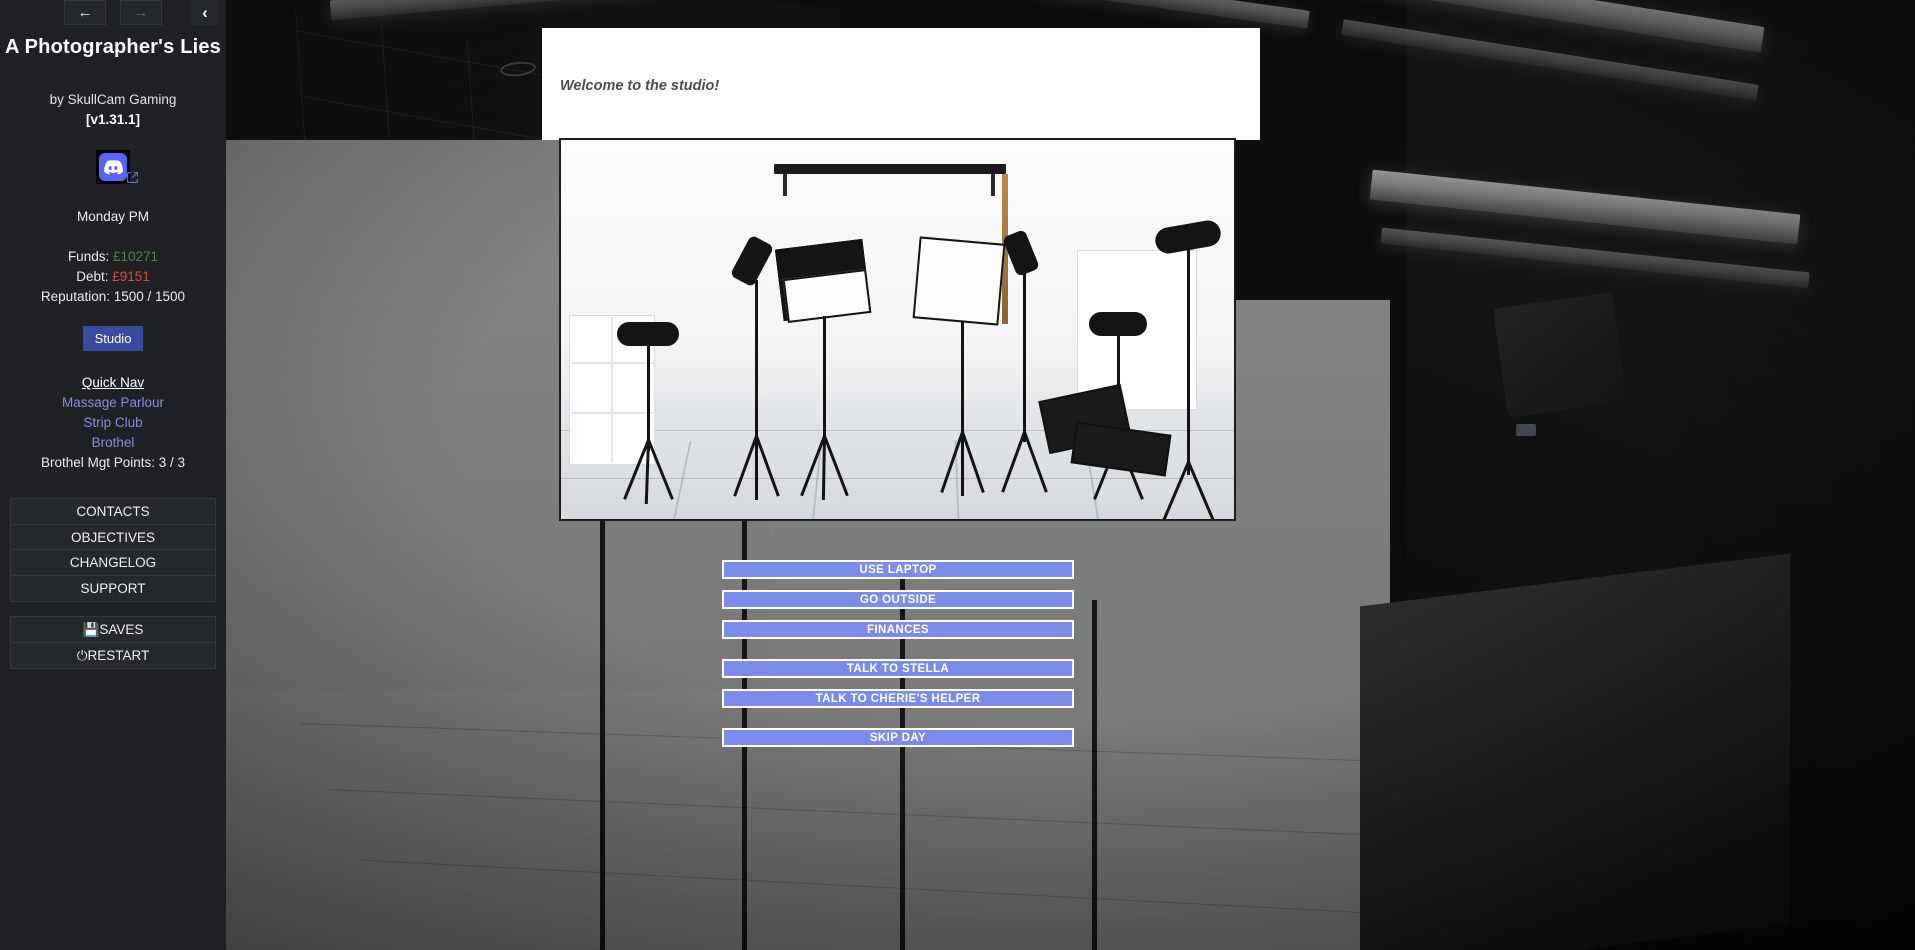  Describe the element at coordinates (121, 629) in the screenshot. I see `saves-label: SAVES` at that location.